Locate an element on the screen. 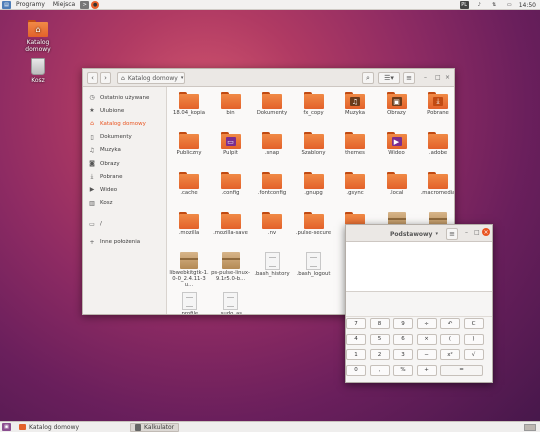 This screenshot has height=432, width=540. file-item: ⤓ Pobrane is located at coordinates (436, 104).